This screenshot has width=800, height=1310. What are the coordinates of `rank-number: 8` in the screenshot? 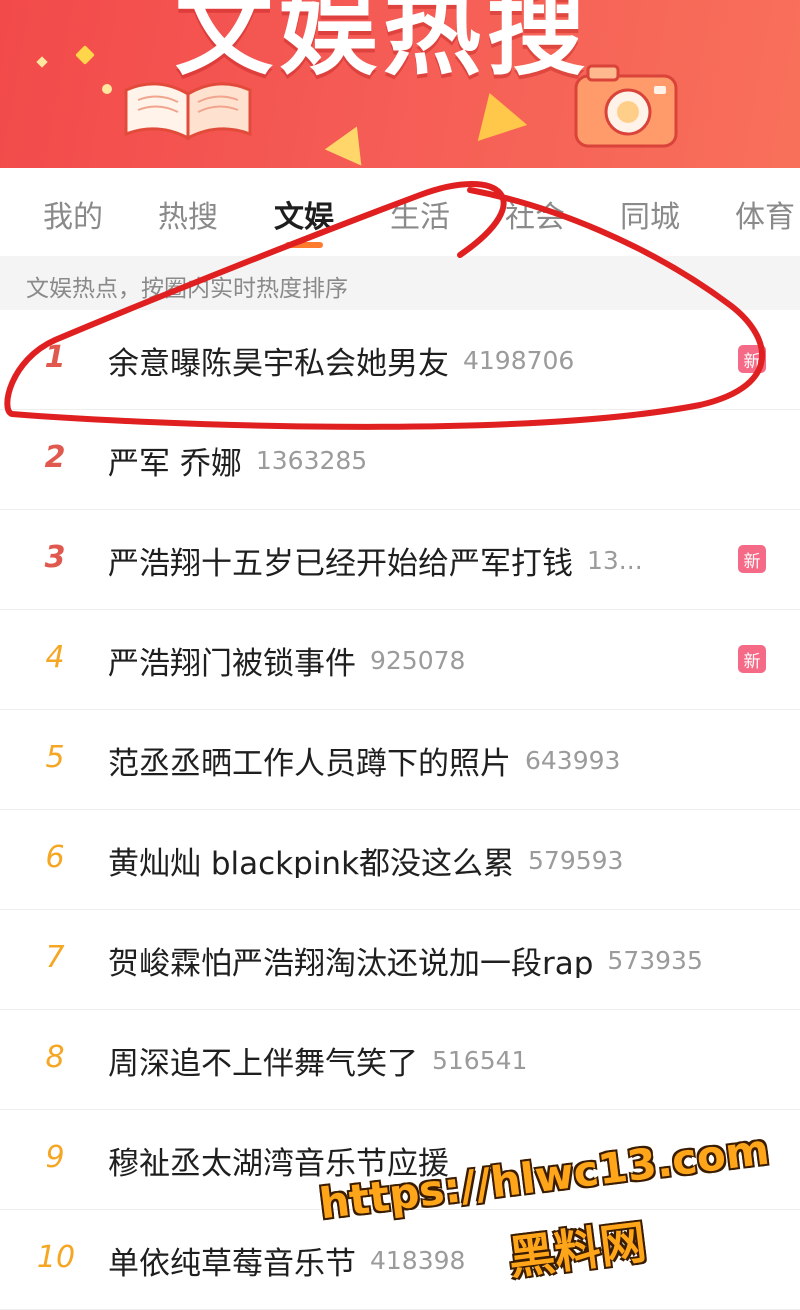 It's located at (55, 1057).